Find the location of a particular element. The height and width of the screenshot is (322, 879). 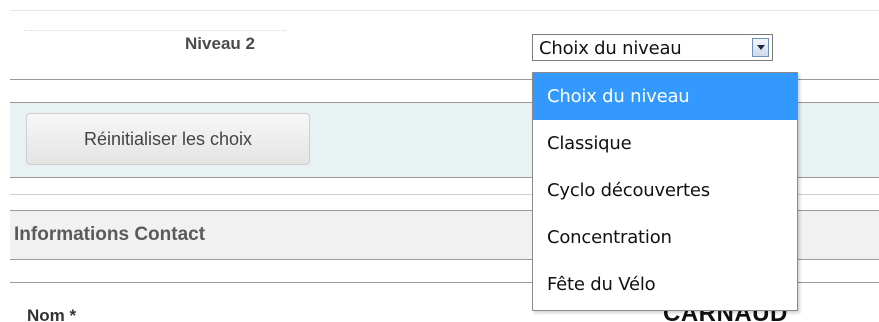

level-label: Niveau 2 is located at coordinates (220, 43).